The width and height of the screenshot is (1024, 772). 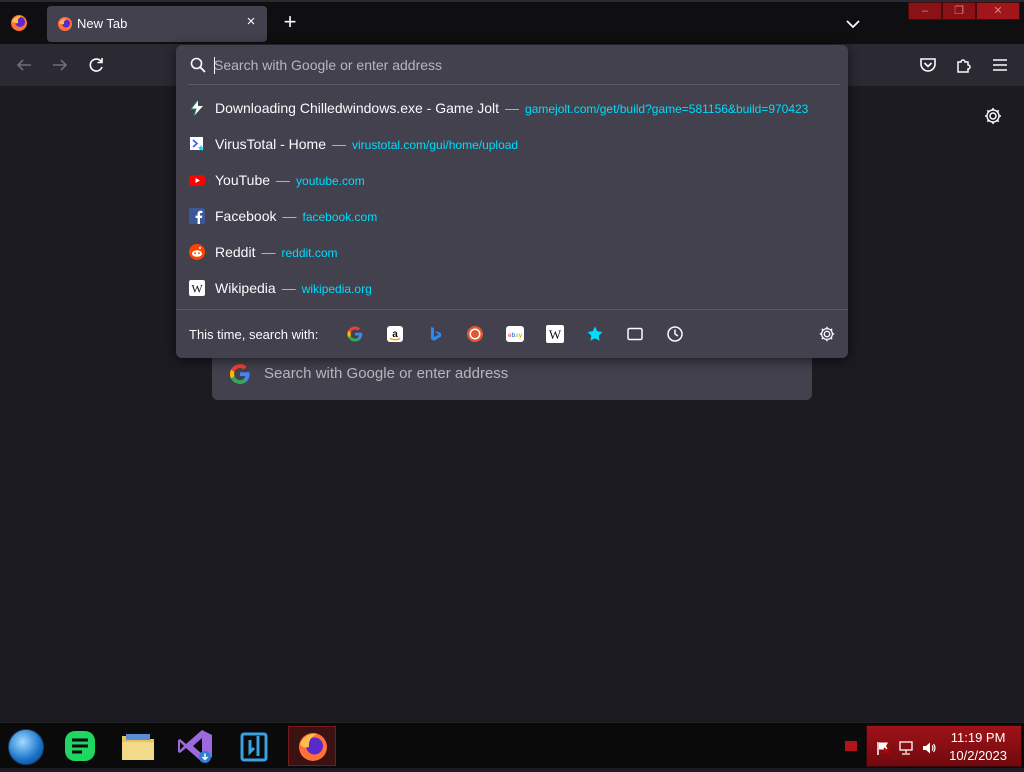 I want to click on ebay-icon: ebay, so click(x=515, y=334).